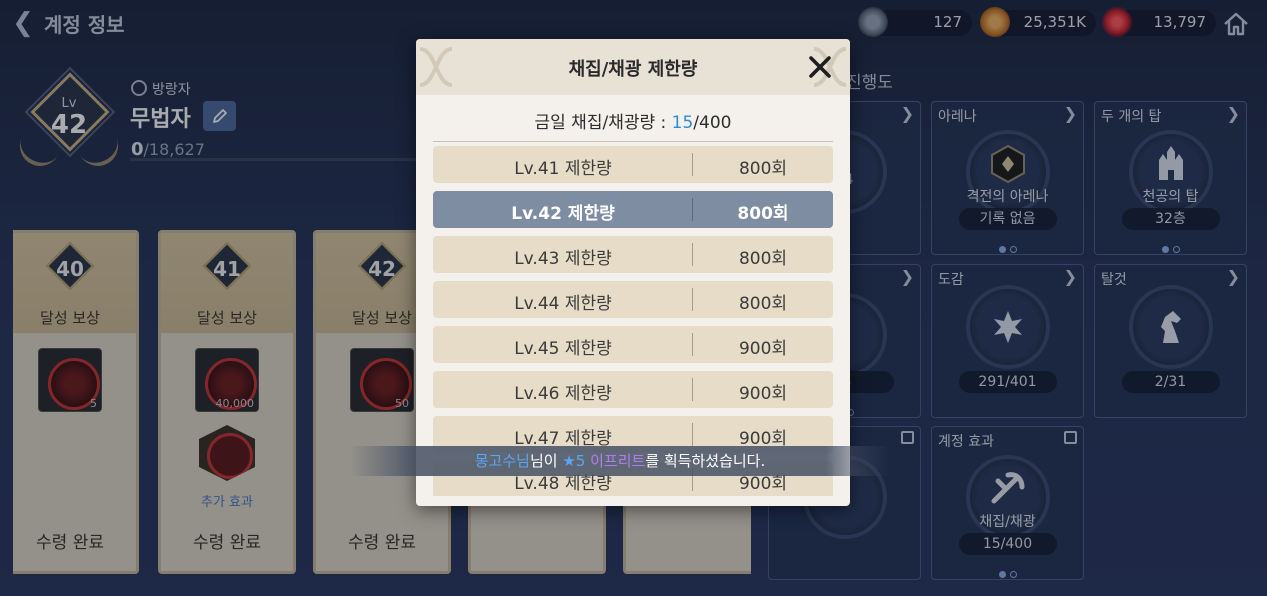  Describe the element at coordinates (705, 461) in the screenshot. I see `notice-text: 를 획득하셨습니다.` at that location.